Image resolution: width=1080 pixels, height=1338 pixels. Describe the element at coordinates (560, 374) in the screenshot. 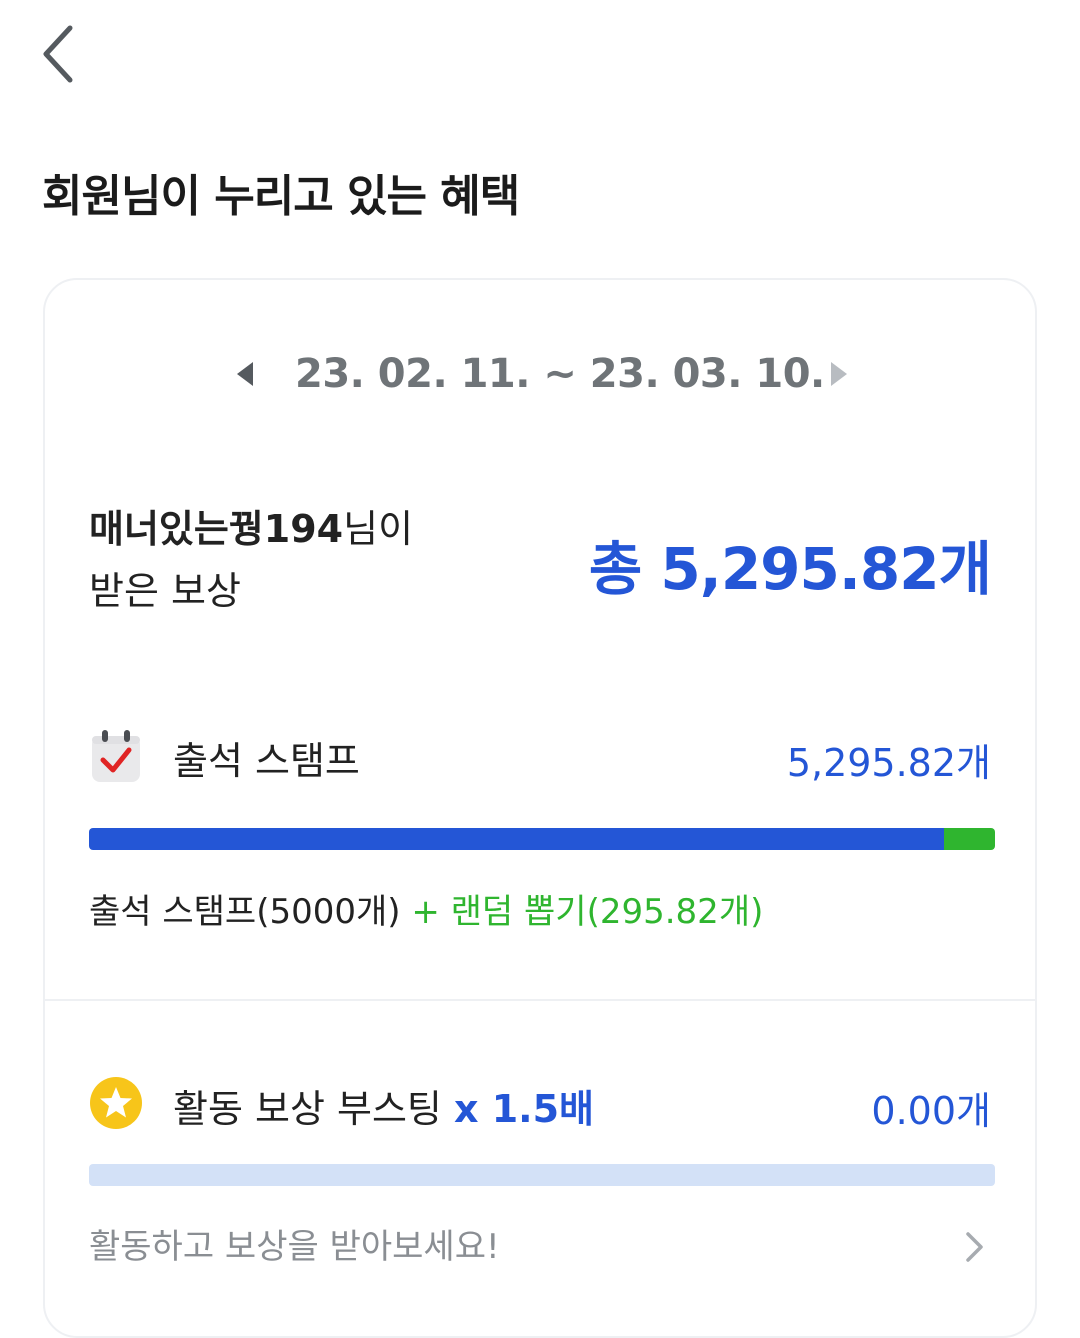

I see `date-range: 23. 02. 11. ~ 23. 03. 10.` at that location.